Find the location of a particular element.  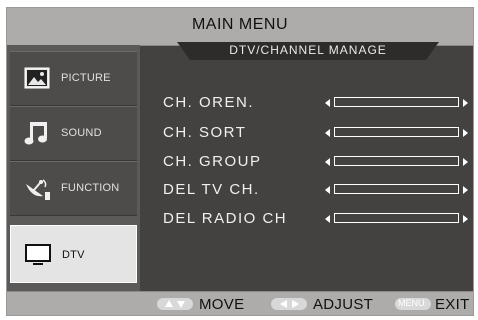

tv-icon is located at coordinates (38, 254).